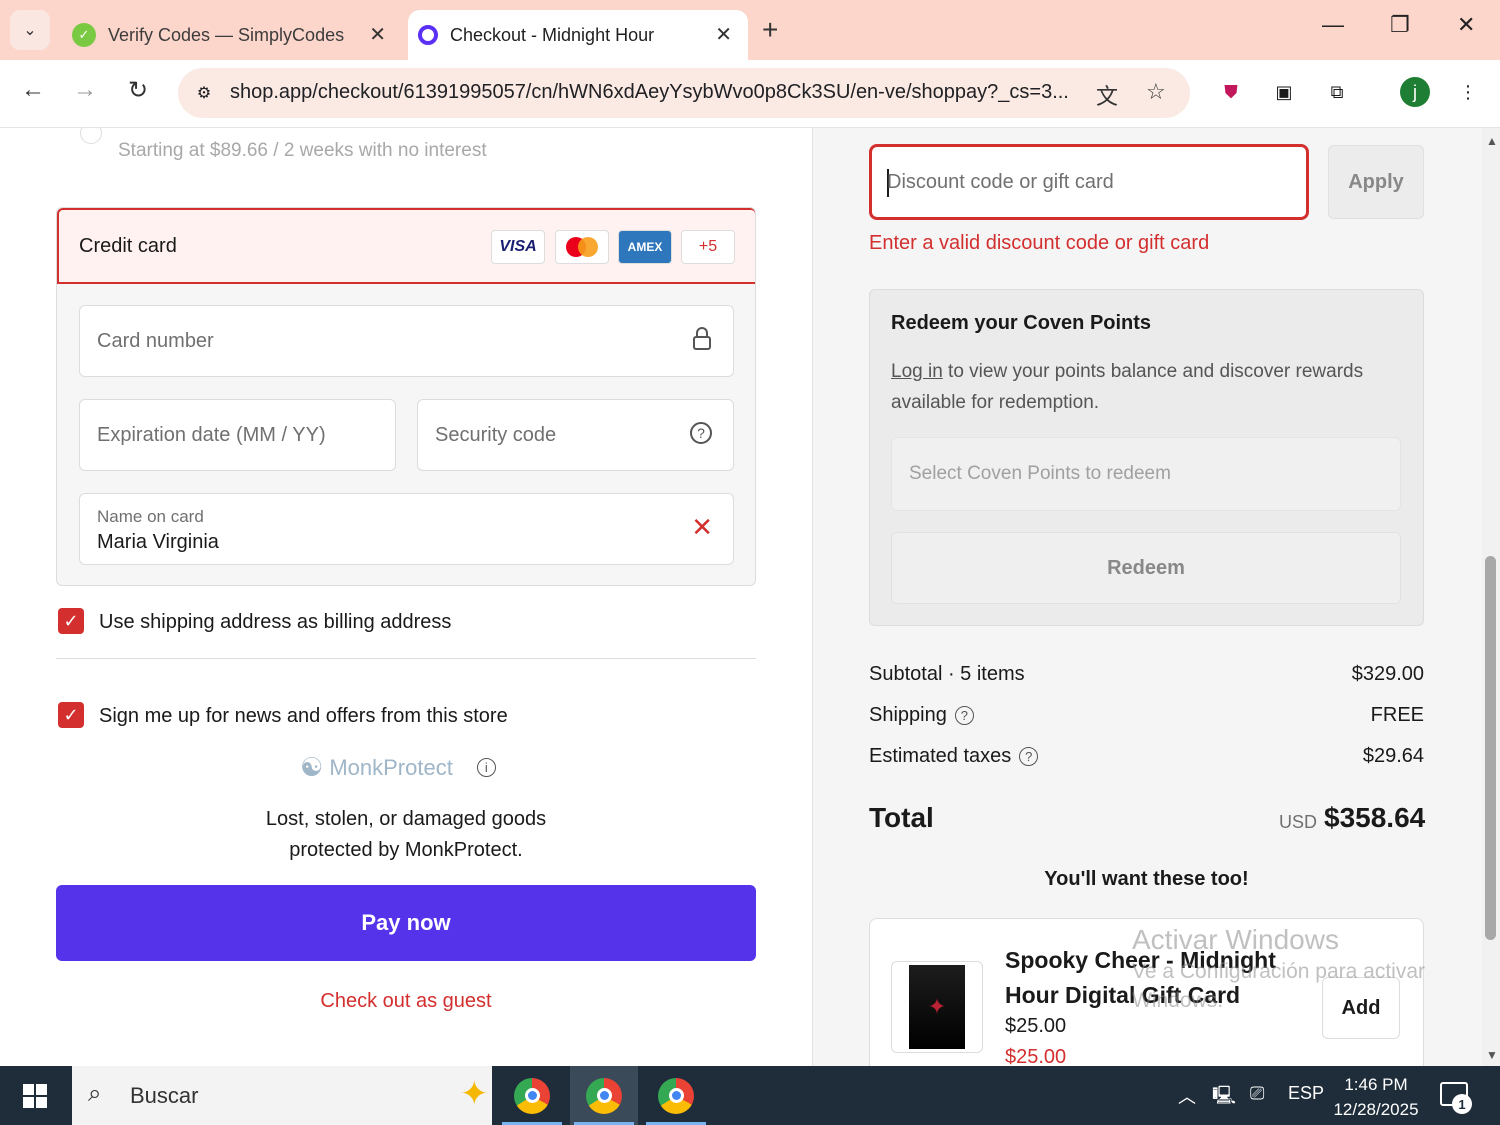 The height and width of the screenshot is (1125, 1500). Describe the element at coordinates (1376, 182) in the screenshot. I see `apply-button: Apply` at that location.